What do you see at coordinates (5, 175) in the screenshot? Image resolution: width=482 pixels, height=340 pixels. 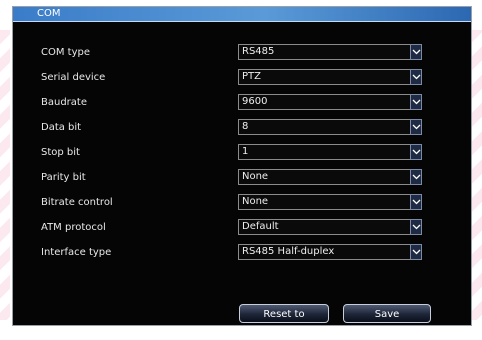 I see `background-watermark-left` at bounding box center [5, 175].